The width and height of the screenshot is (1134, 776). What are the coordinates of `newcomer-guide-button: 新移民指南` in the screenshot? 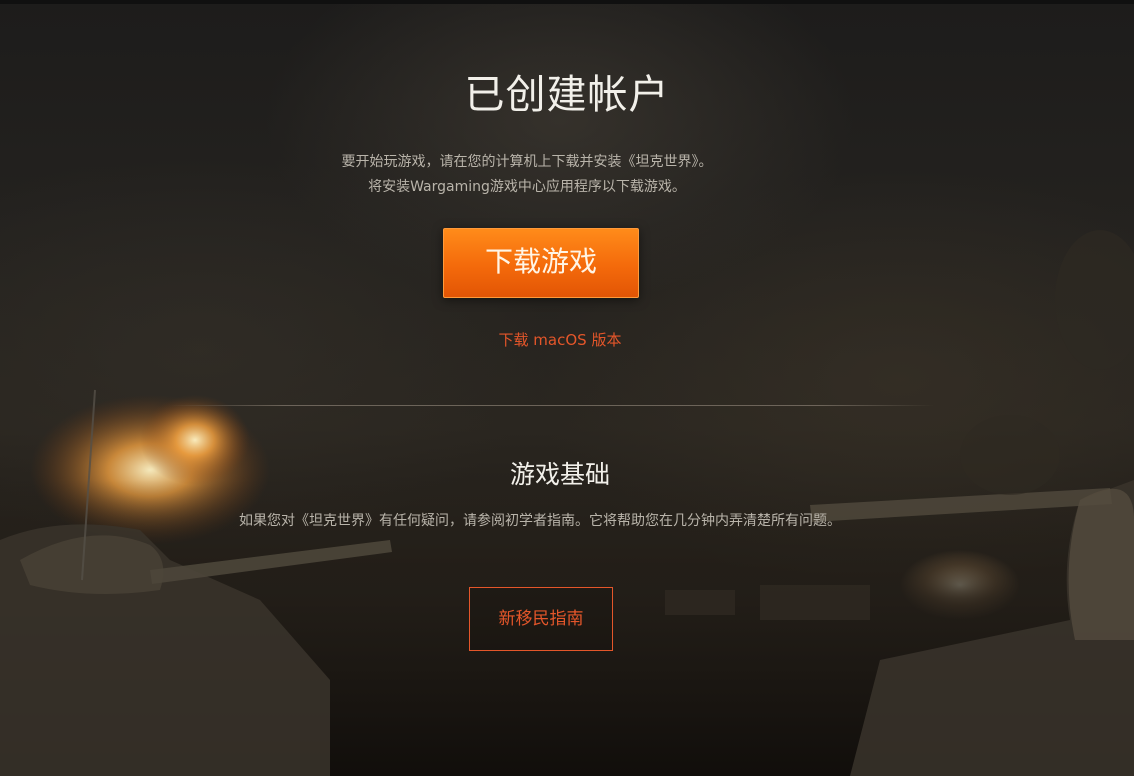 It's located at (541, 619).